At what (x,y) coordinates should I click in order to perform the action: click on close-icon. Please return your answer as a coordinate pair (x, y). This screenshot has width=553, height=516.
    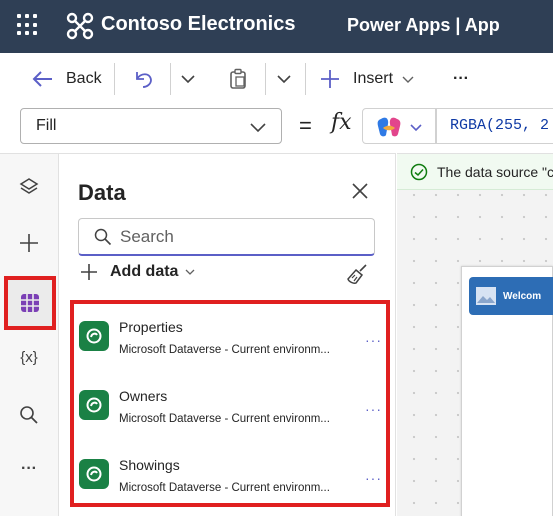
    Looking at the image, I should click on (360, 191).